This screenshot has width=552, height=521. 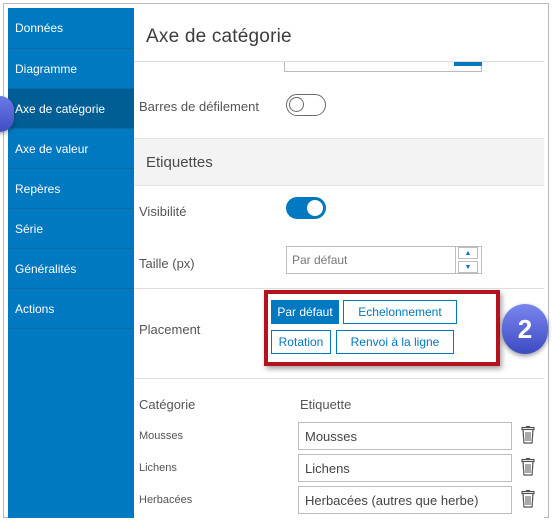 What do you see at coordinates (320, 260) in the screenshot?
I see `size-input-placeholder: Par défaut` at bounding box center [320, 260].